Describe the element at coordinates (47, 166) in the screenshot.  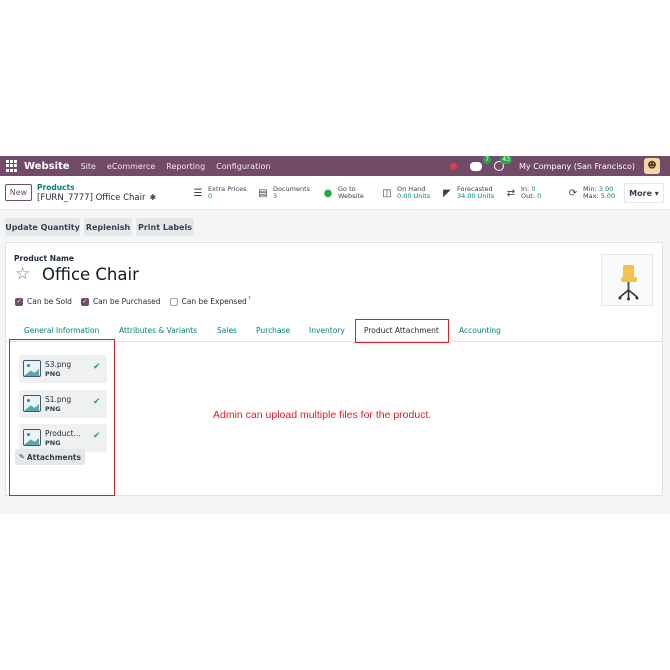
I see `app-brand: Website` at that location.